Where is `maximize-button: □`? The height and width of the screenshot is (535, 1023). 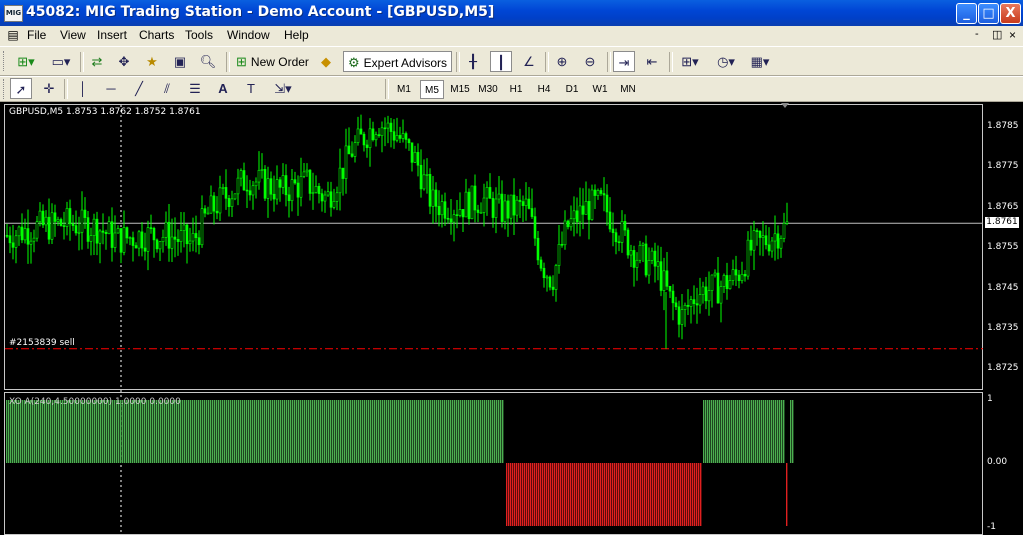
maximize-button: □ is located at coordinates (988, 13).